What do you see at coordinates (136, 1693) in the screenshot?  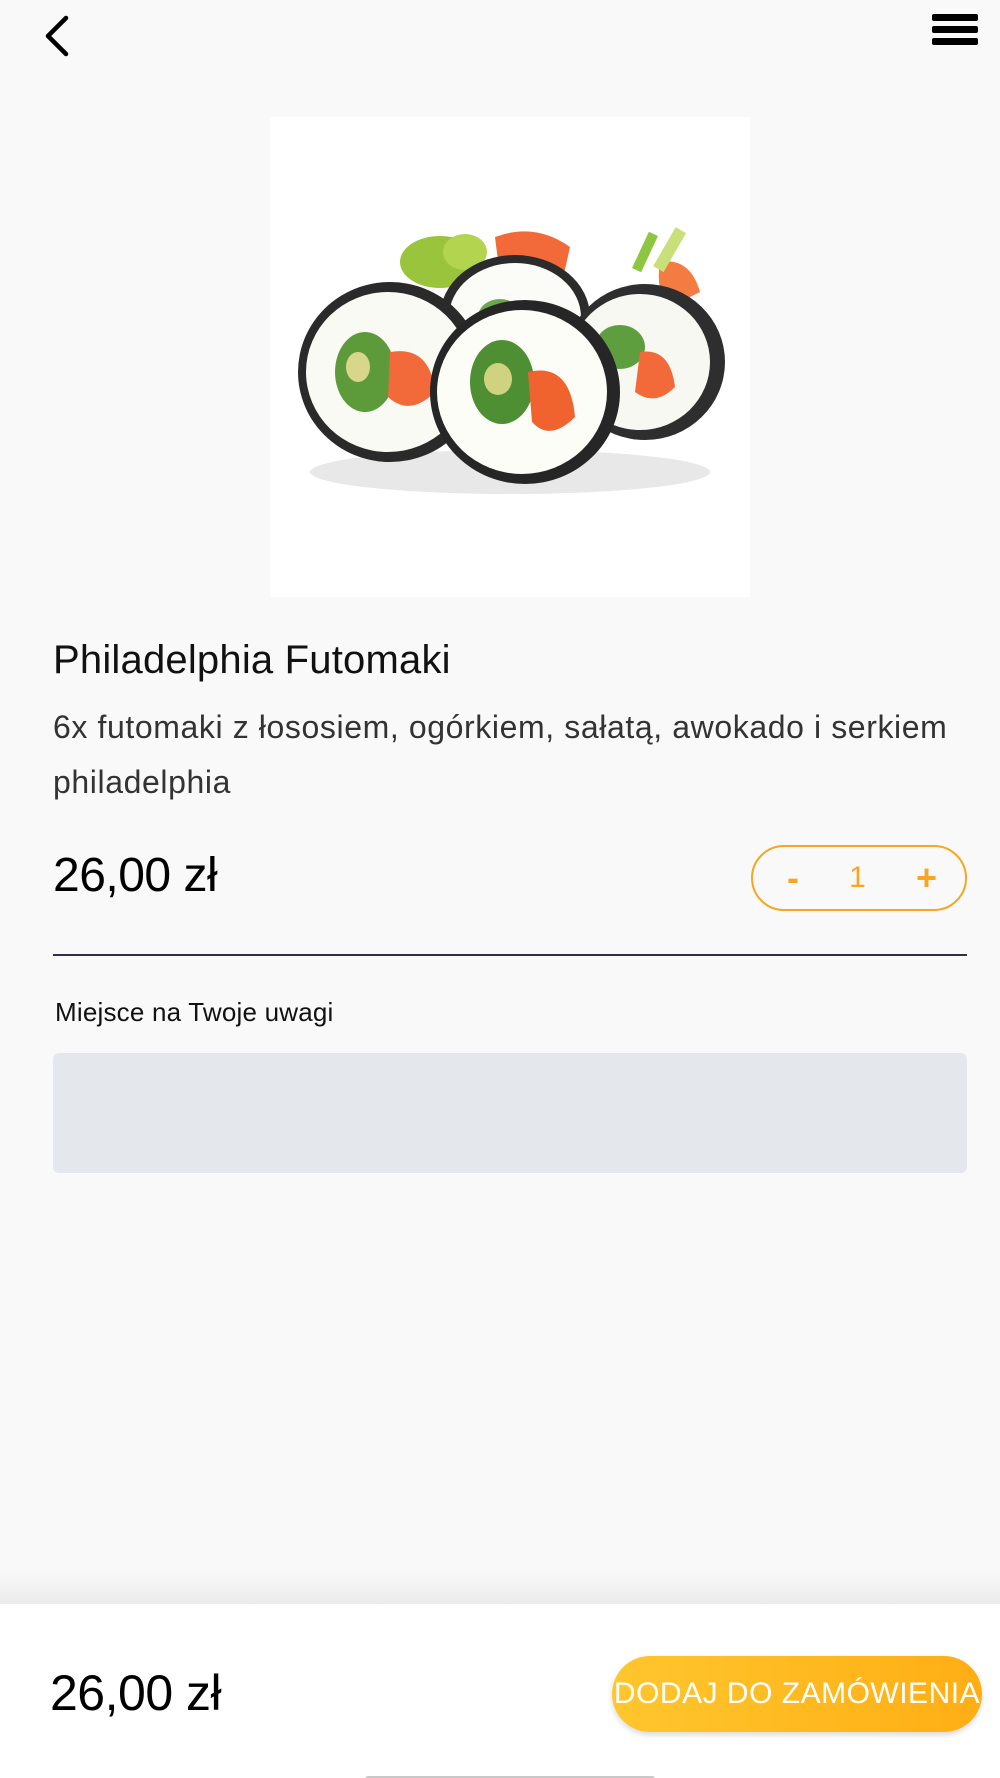 I see `total-price: 26,00 zł` at bounding box center [136, 1693].